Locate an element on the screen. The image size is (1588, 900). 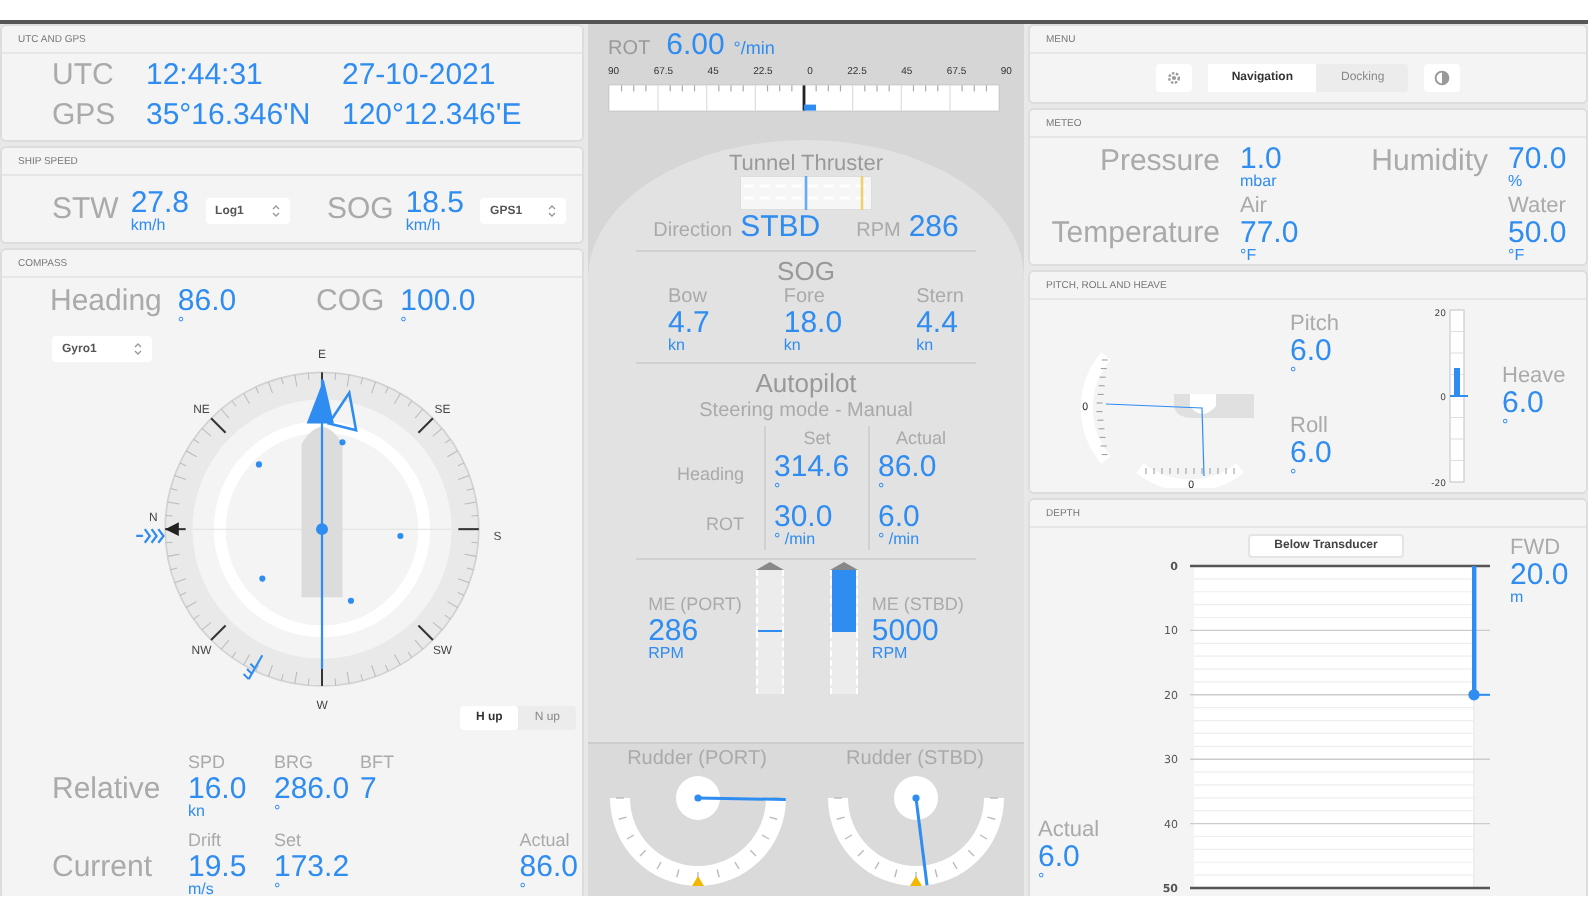
value-text: 18.5 is located at coordinates (435, 203).